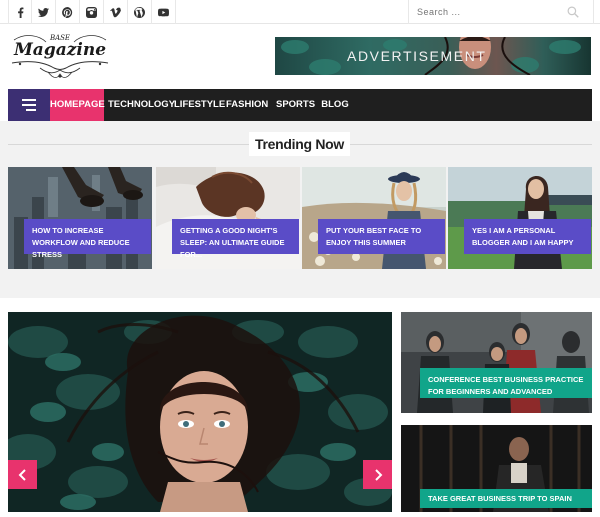 The height and width of the screenshot is (517, 600). What do you see at coordinates (247, 105) in the screenshot?
I see `nav-item-fashion: FASHION` at bounding box center [247, 105].